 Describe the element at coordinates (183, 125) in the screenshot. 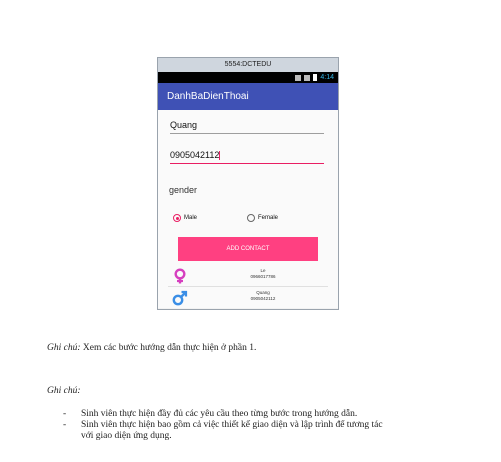

I see `name-input-value: Quang` at that location.